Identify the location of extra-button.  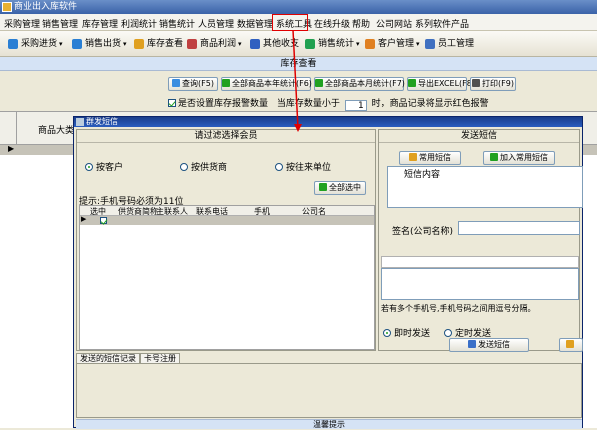
(571, 345).